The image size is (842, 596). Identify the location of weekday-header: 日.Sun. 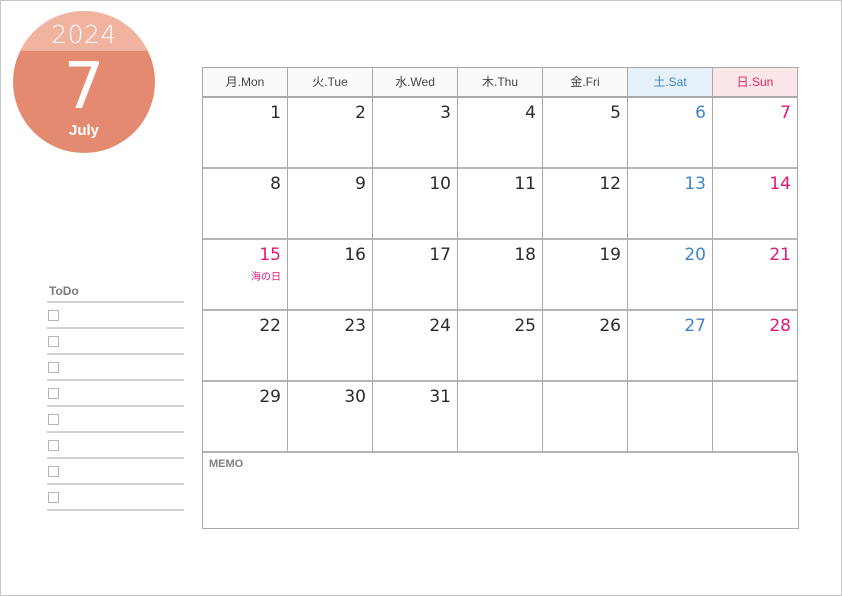
(755, 83).